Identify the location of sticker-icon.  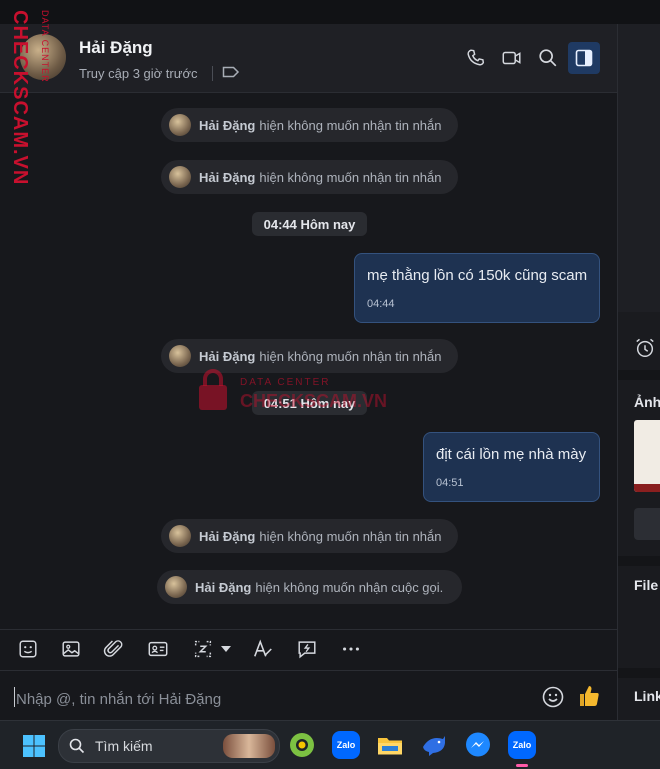
(28, 649).